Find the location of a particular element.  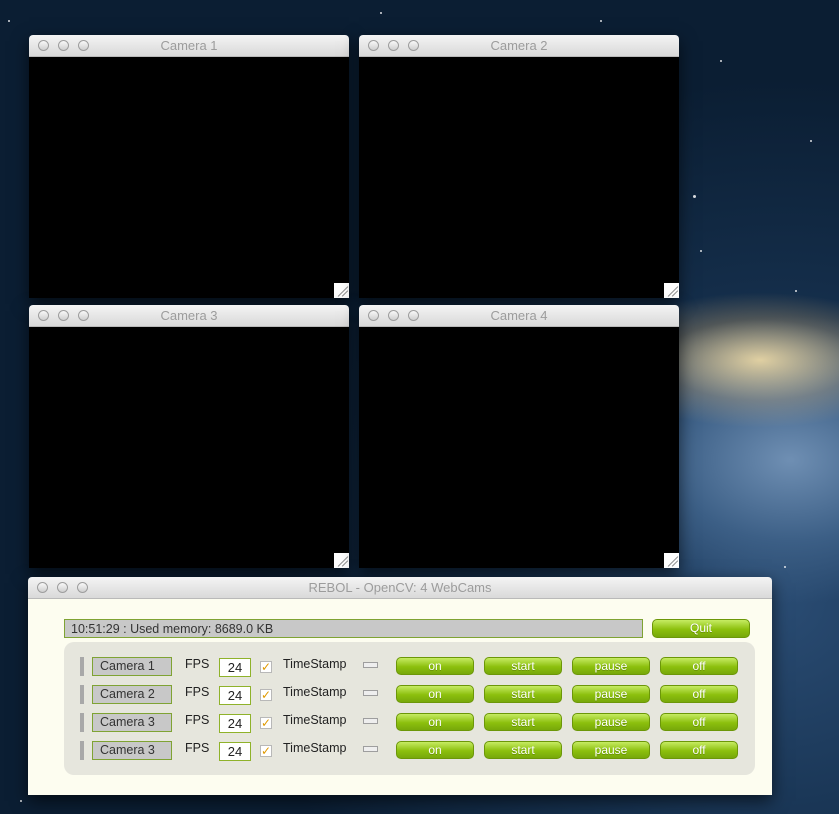

camera-name-field: Camera 1 is located at coordinates (132, 666).